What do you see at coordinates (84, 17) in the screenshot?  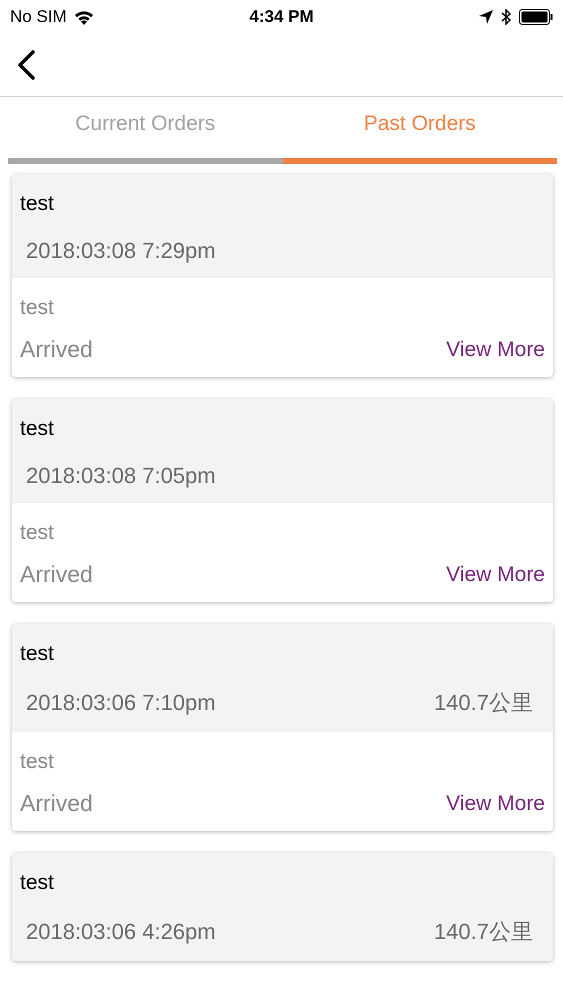 I see `wifi-icon` at bounding box center [84, 17].